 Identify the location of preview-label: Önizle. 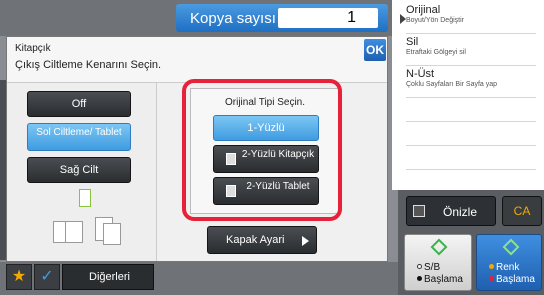
(460, 212).